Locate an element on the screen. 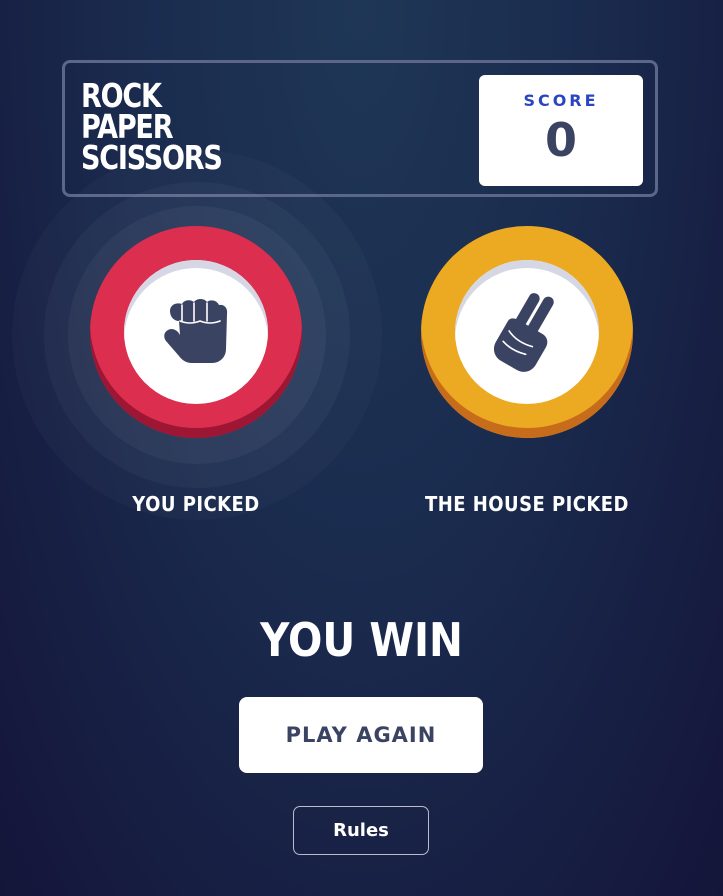 This screenshot has height=896, width=723. score-label: SCORE is located at coordinates (561, 100).